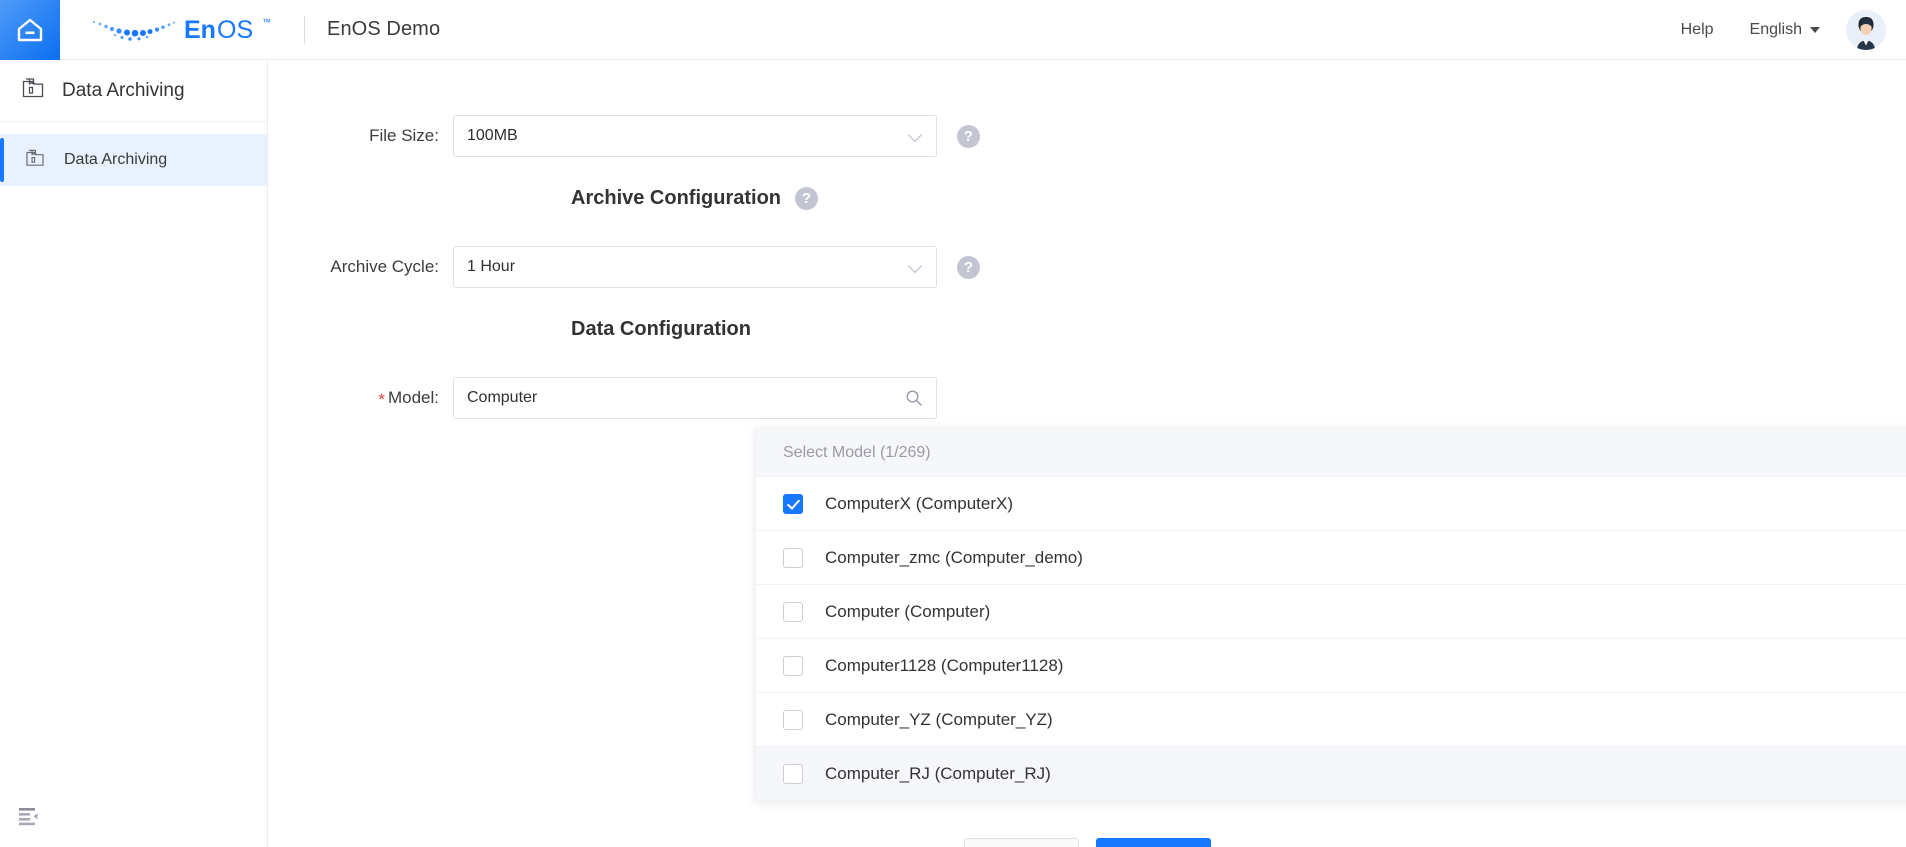 This screenshot has width=1906, height=847. Describe the element at coordinates (116, 159) in the screenshot. I see `sidebar-item-label: Data Archiving` at that location.